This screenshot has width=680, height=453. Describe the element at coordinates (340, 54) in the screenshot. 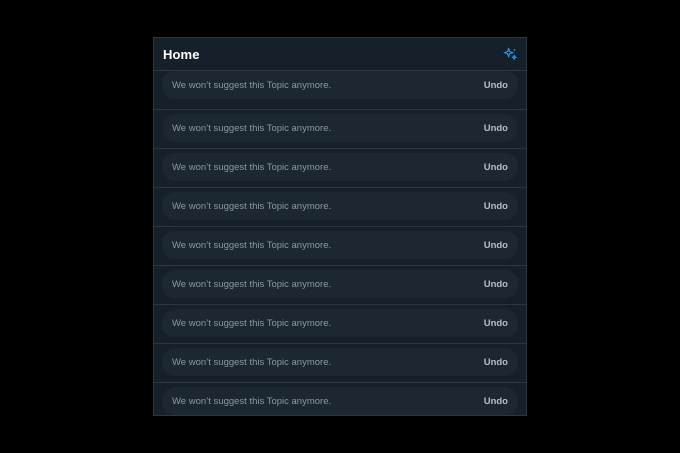

I see `timeline-header: Home` at that location.